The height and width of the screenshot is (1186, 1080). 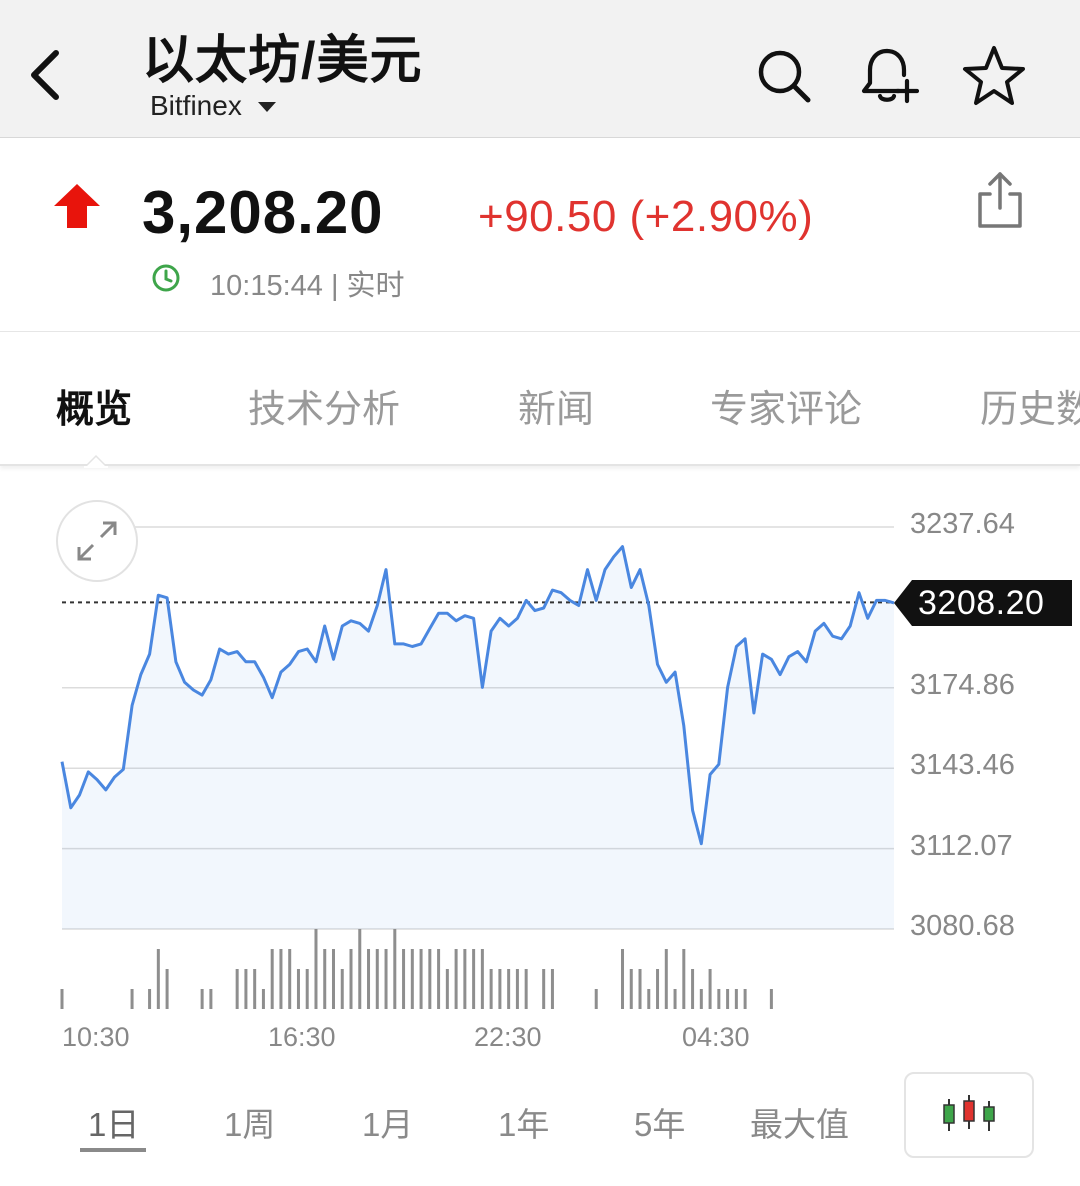 What do you see at coordinates (77, 206) in the screenshot?
I see `up-arrow-icon` at bounding box center [77, 206].